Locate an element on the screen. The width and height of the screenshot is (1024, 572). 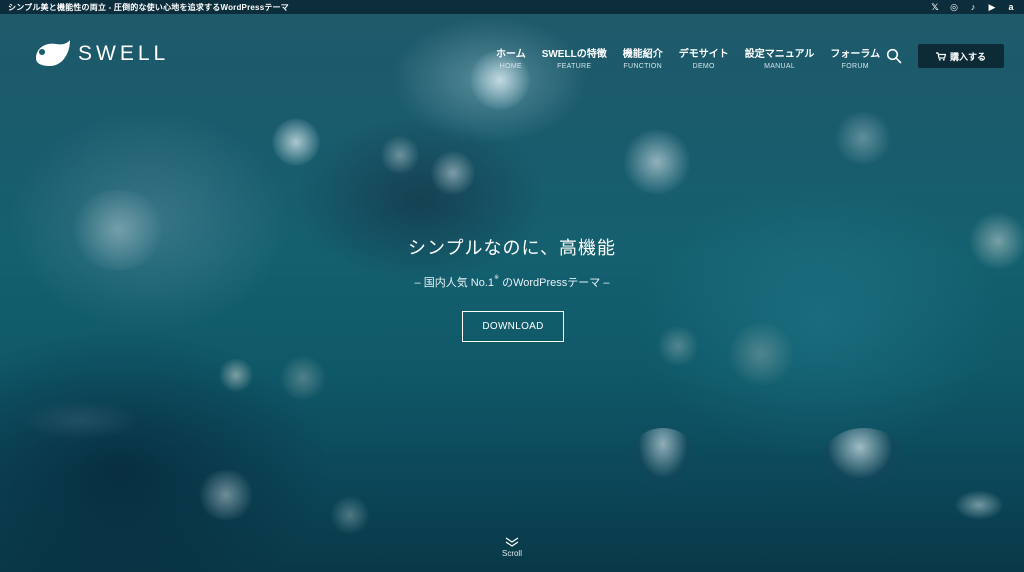
nav-item-manual: 設定マニュアル MANUAL is located at coordinates (780, 57).